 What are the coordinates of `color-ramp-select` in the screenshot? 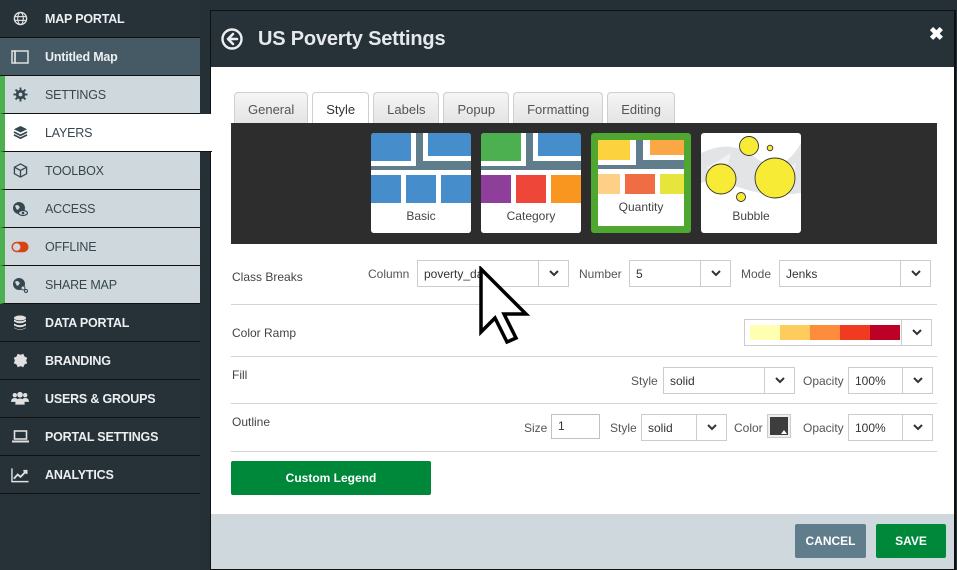 It's located at (838, 332).